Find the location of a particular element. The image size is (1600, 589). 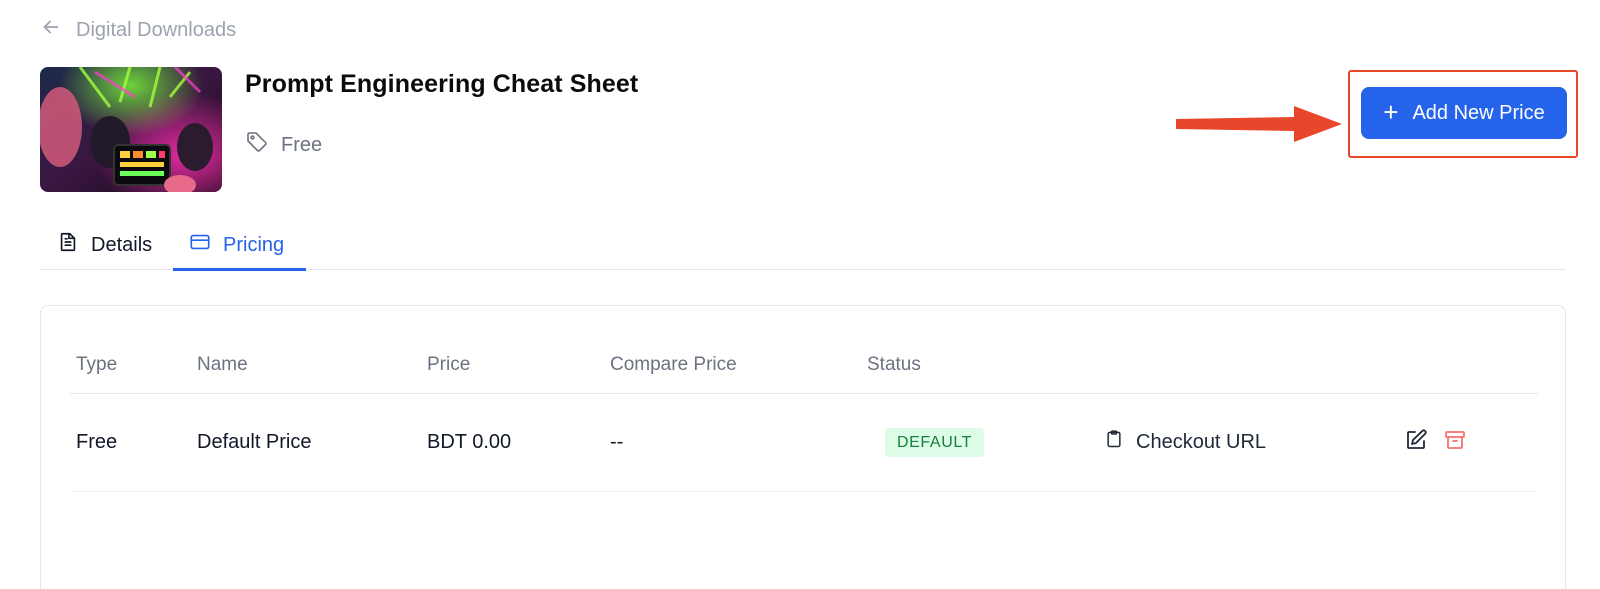

product-price-tag: Free is located at coordinates (283, 145).